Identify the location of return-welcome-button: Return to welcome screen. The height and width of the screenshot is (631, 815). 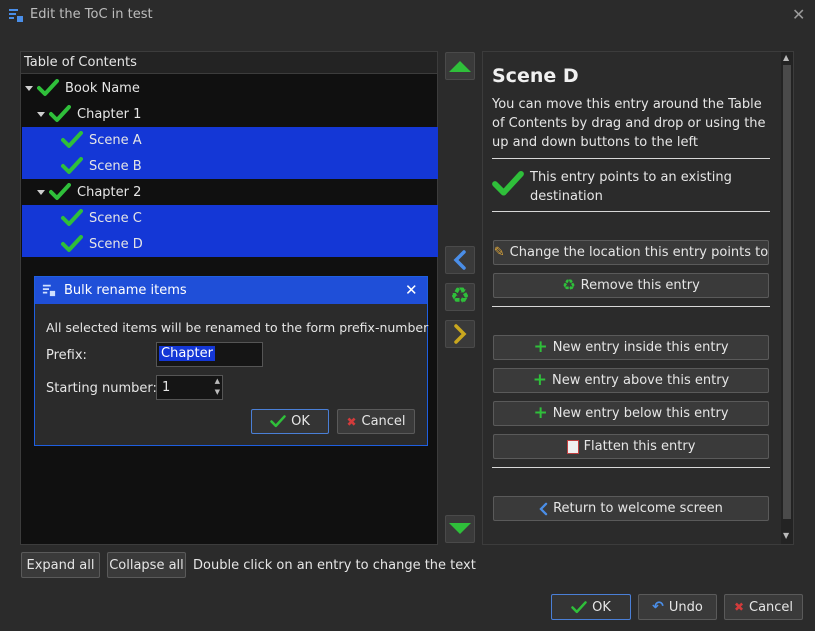
(631, 508).